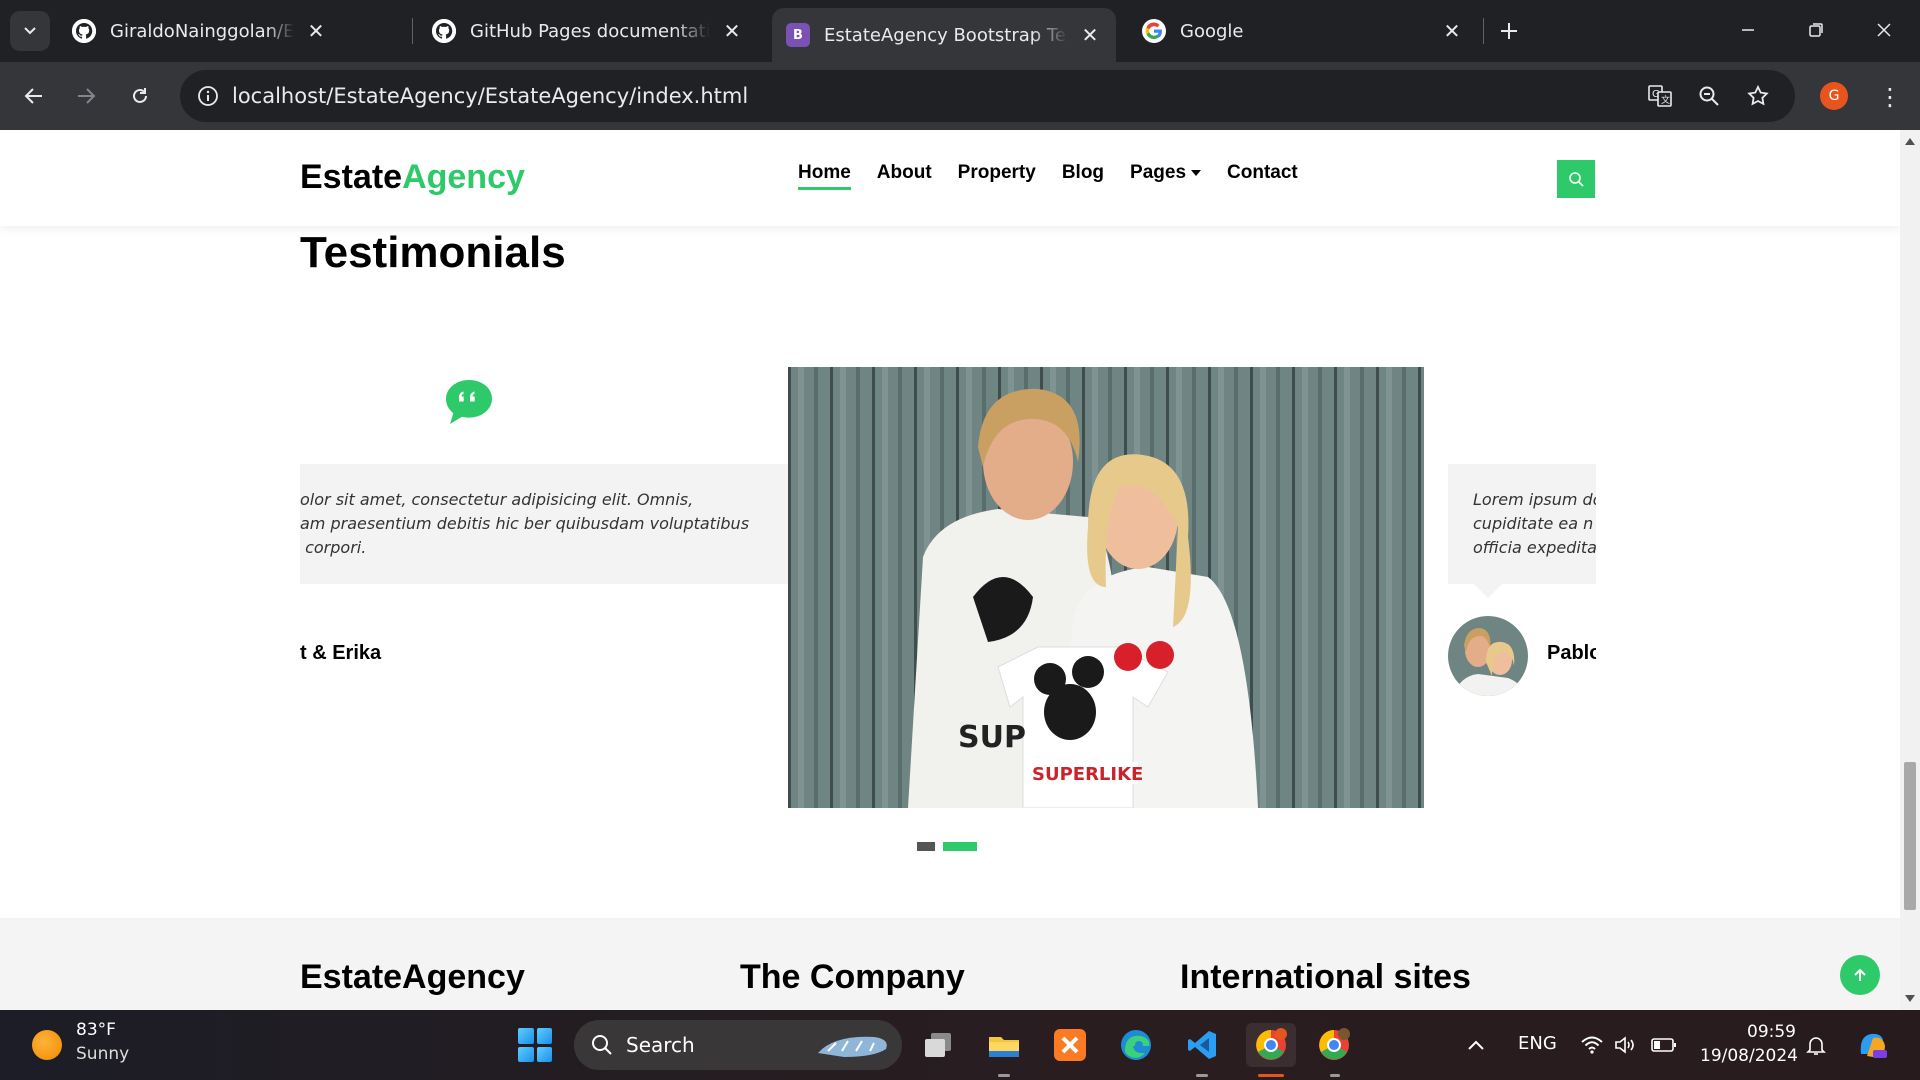 Image resolution: width=1920 pixels, height=1080 pixels. Describe the element at coordinates (938, 1045) in the screenshot. I see `task-view-icon` at that location.